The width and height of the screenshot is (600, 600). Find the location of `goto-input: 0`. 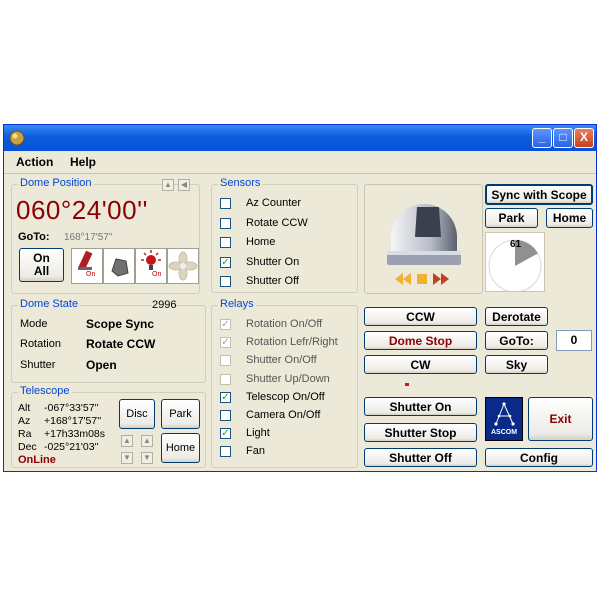

goto-input: 0 is located at coordinates (574, 340).